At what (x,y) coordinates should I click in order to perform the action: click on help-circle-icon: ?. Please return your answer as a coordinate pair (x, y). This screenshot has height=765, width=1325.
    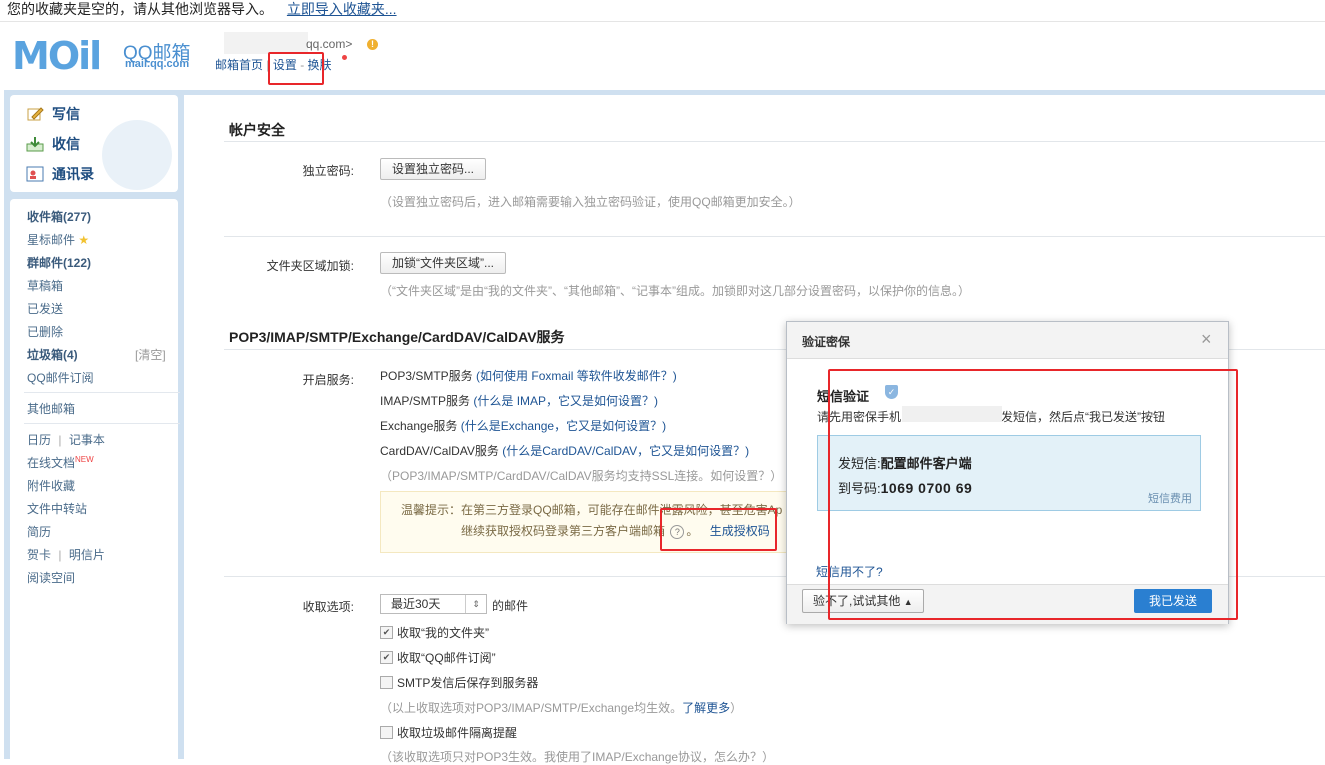
    Looking at the image, I should click on (677, 532).